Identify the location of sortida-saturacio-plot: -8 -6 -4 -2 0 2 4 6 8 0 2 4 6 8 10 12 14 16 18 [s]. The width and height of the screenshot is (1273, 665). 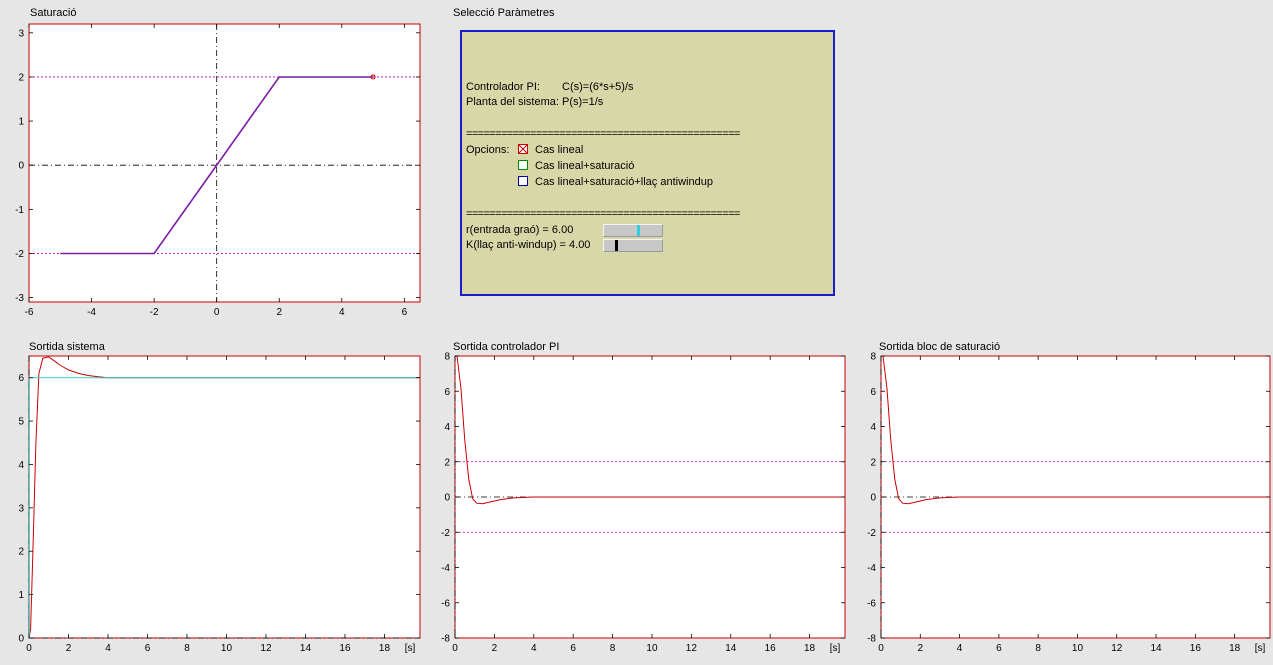
(1069, 503).